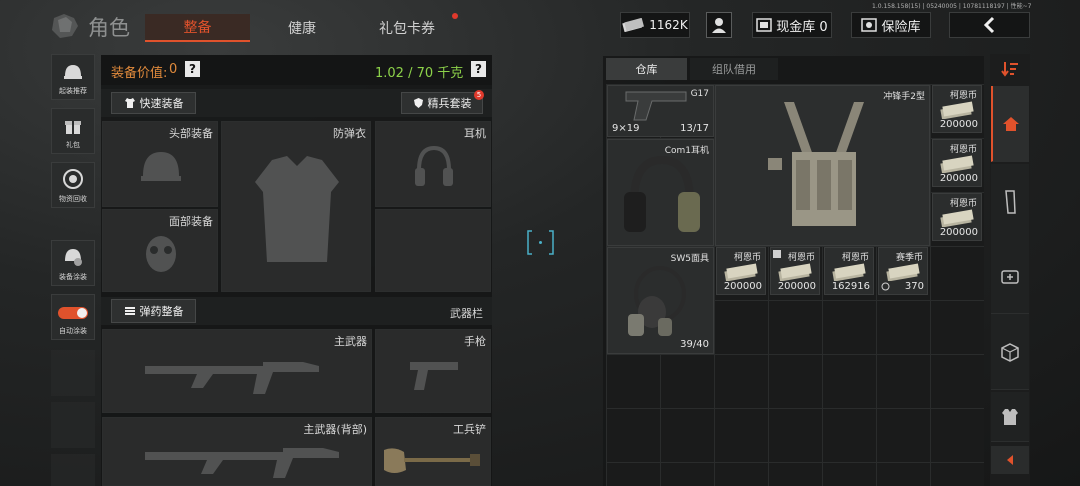 This screenshot has width=1080, height=486. I want to click on helmet-icon, so click(73, 72).